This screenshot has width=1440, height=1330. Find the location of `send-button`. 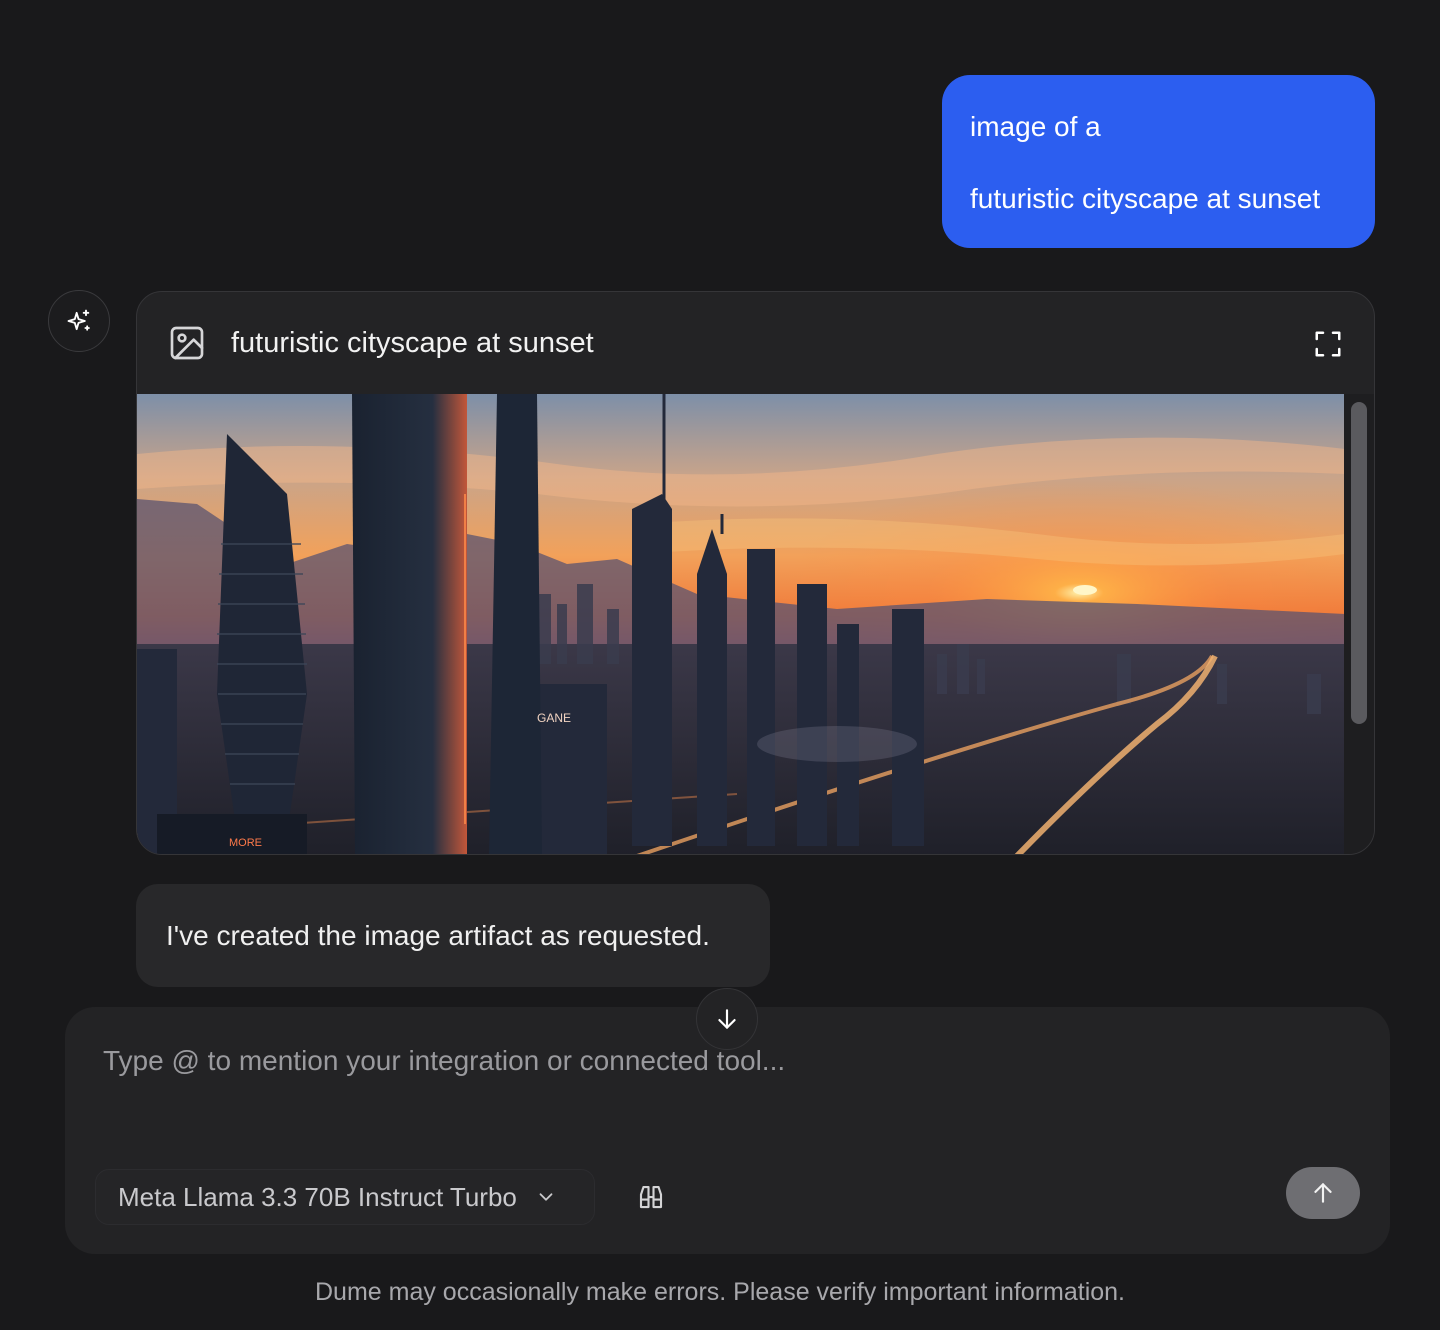

send-button is located at coordinates (1323, 1193).